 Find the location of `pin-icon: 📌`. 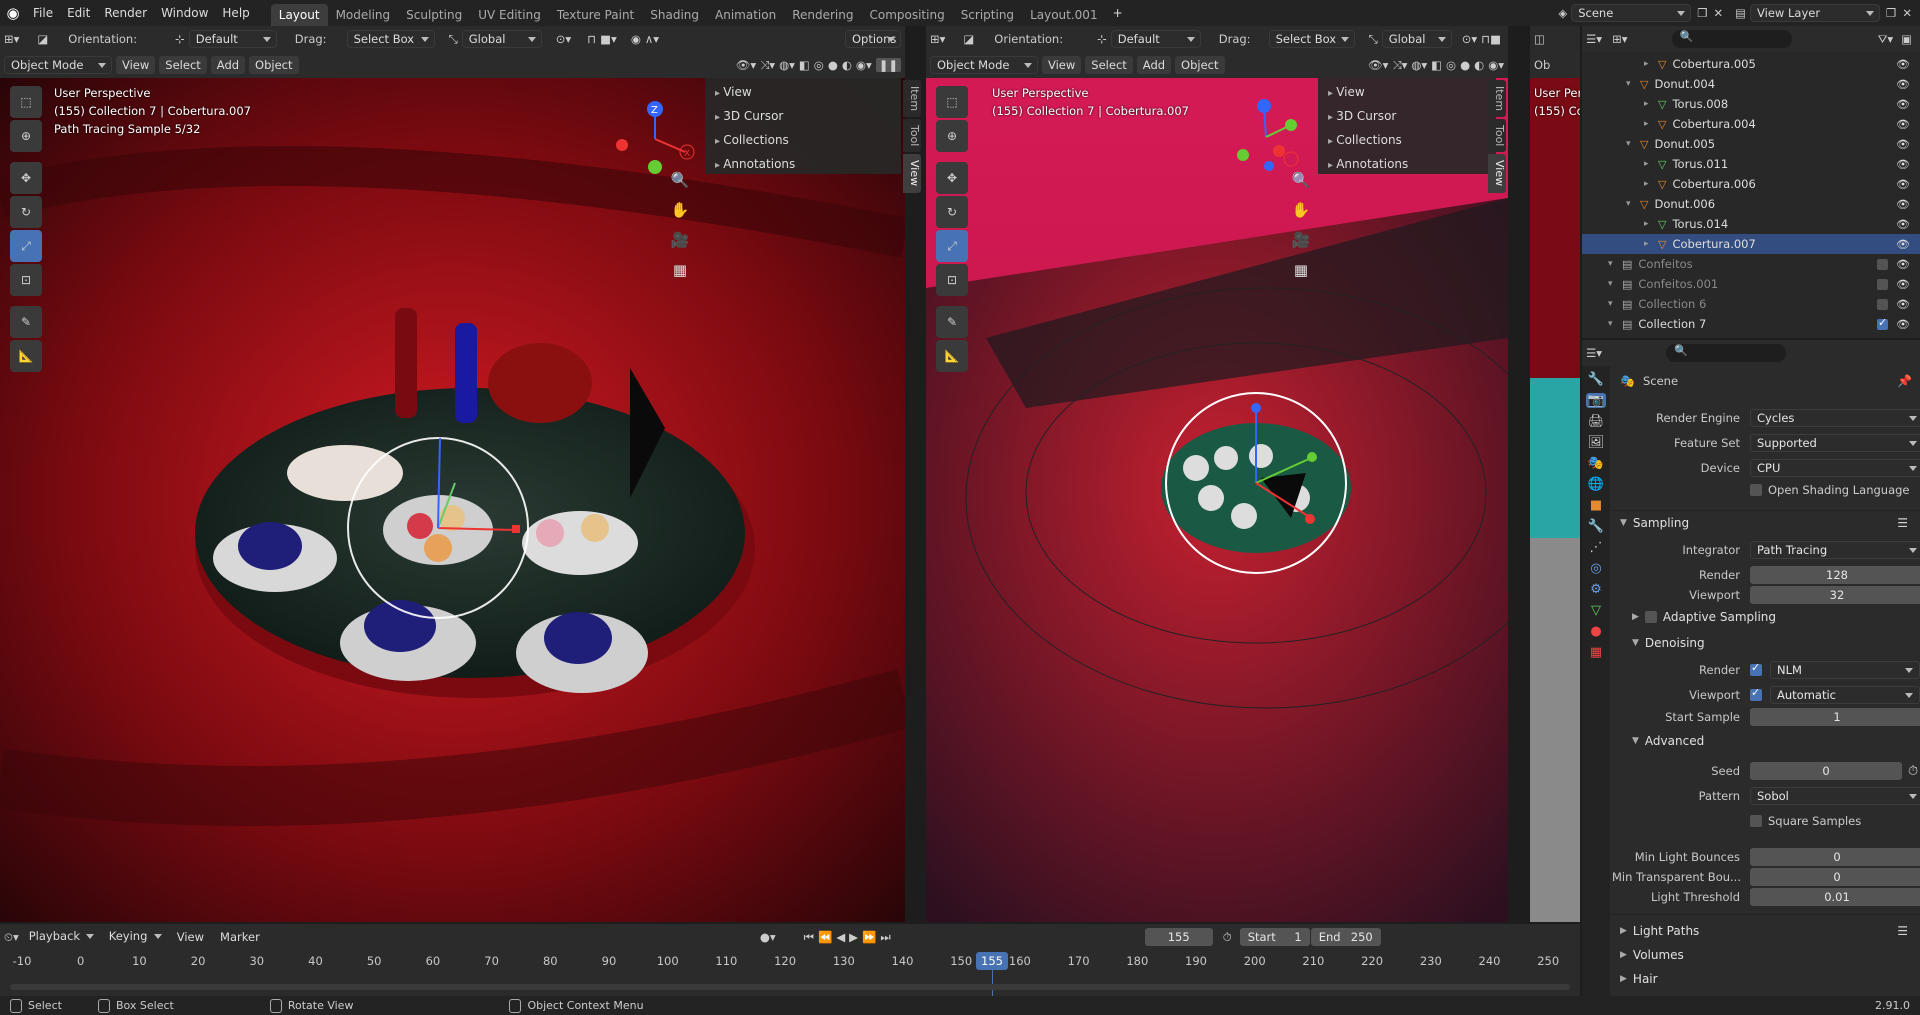

pin-icon: 📌 is located at coordinates (1904, 381).